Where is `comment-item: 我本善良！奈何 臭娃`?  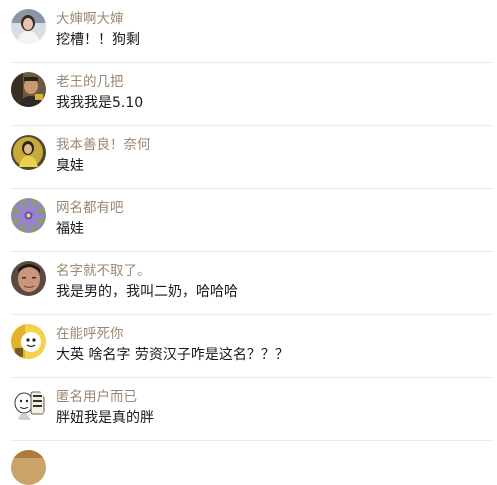 comment-item: 我本善良！奈何 臭娃 is located at coordinates (248, 157).